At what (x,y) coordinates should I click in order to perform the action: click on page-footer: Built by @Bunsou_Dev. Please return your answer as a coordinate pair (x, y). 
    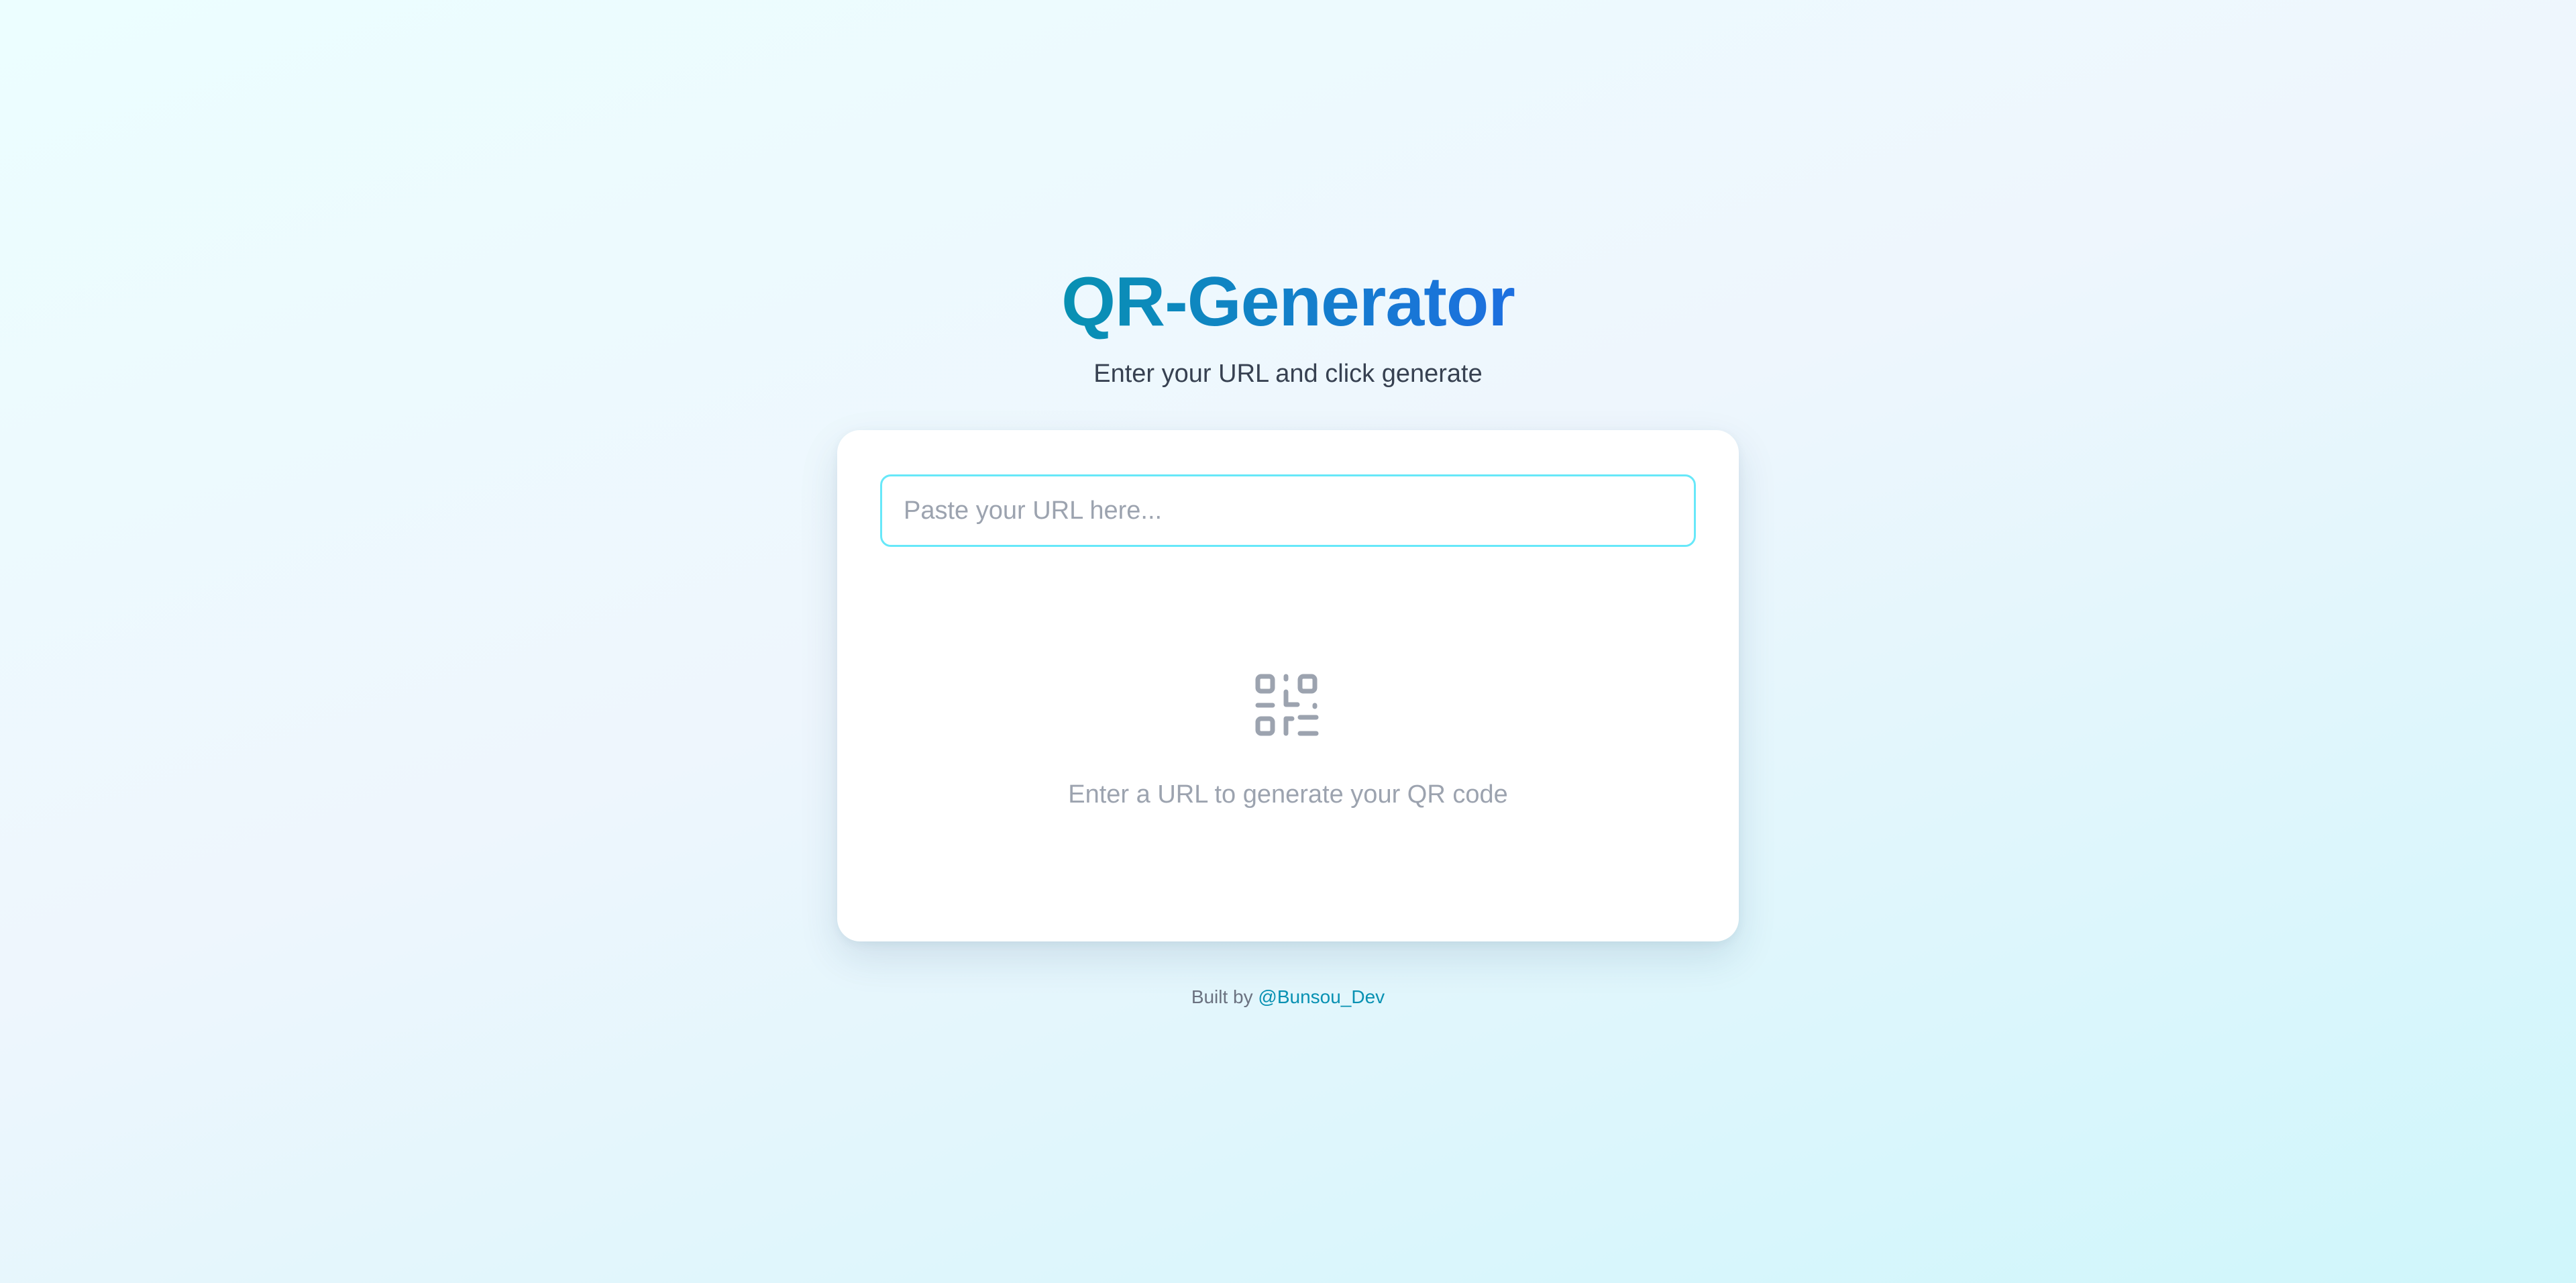
    Looking at the image, I should click on (1288, 997).